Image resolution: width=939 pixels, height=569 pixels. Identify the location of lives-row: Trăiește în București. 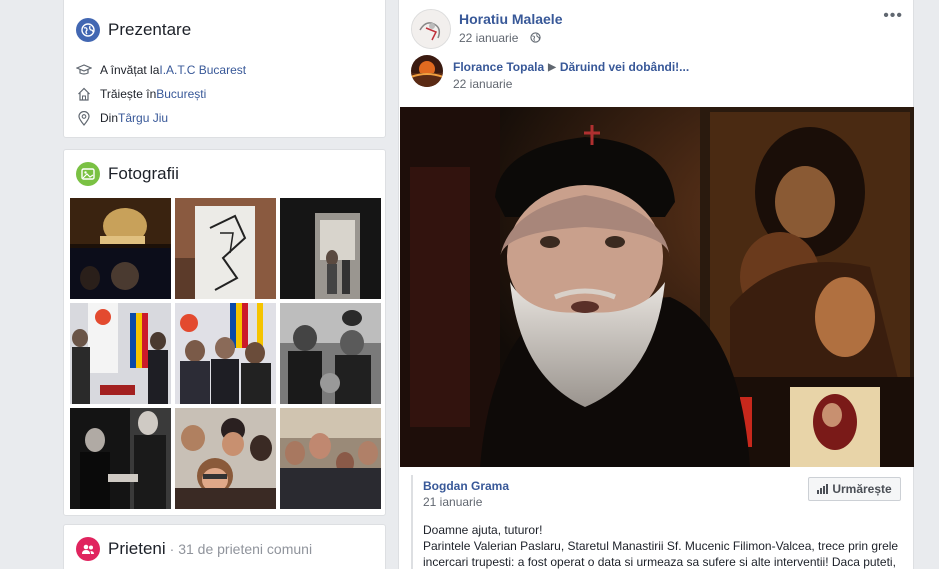
(141, 94).